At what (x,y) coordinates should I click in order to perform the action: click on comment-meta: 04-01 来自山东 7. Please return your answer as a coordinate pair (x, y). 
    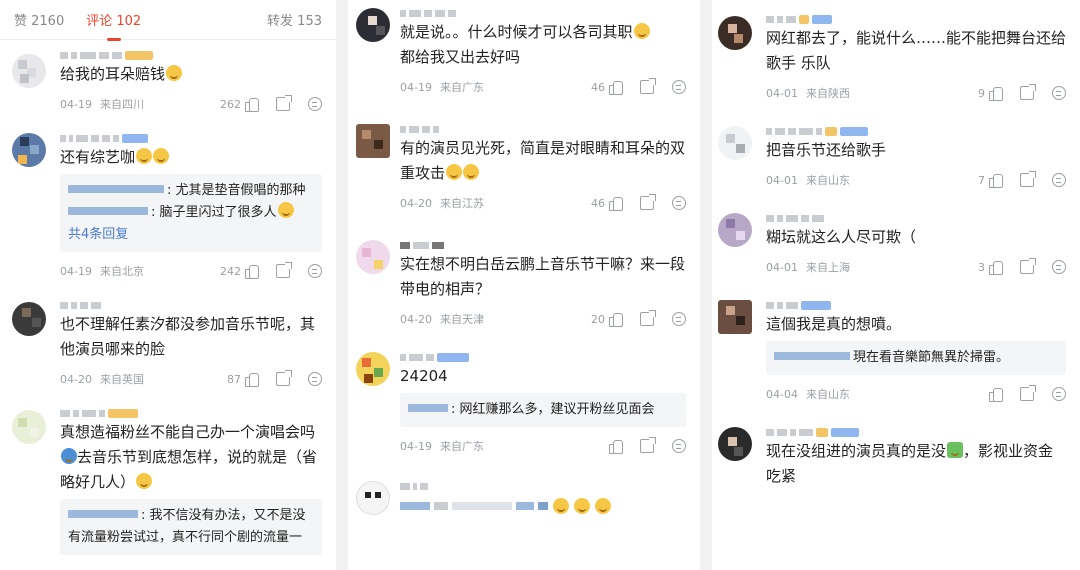
    Looking at the image, I should click on (916, 180).